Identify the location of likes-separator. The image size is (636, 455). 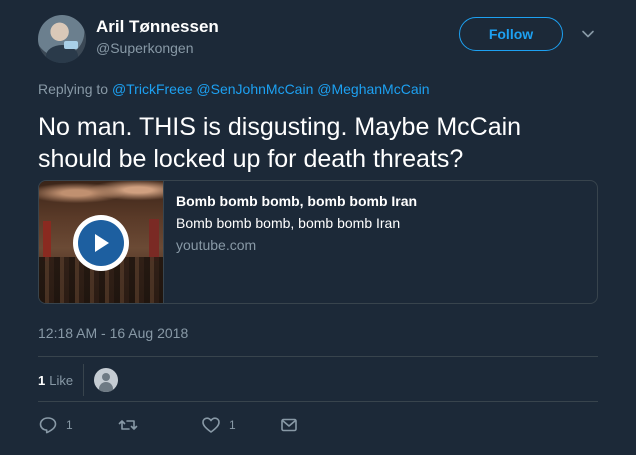
(84, 380).